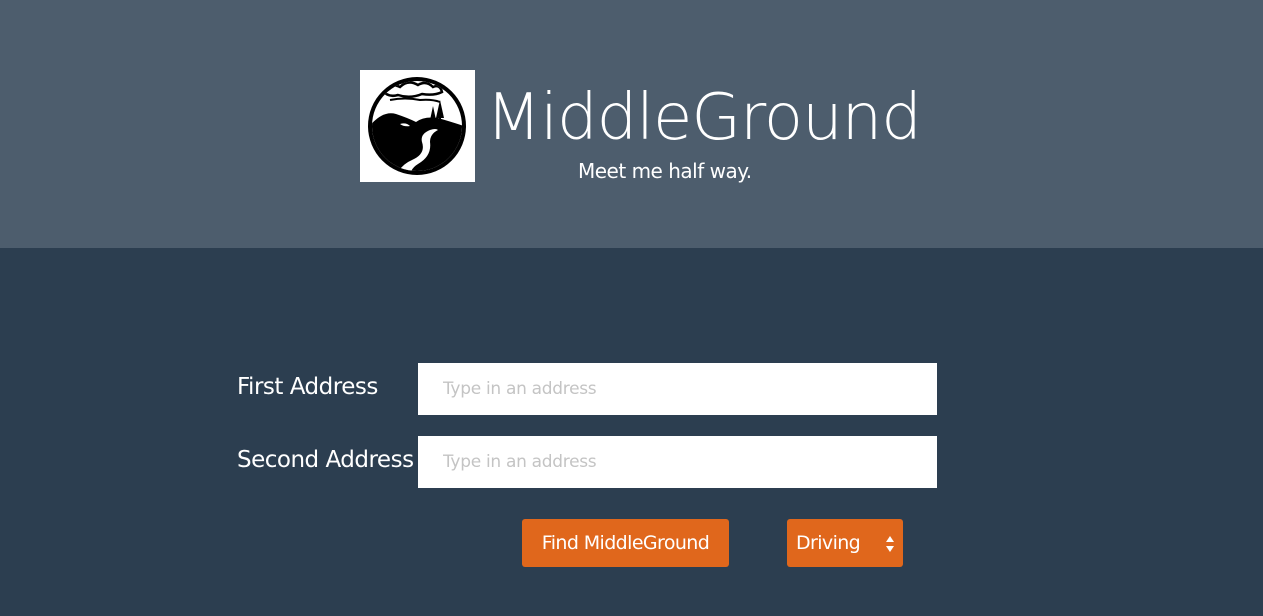 The width and height of the screenshot is (1263, 616). What do you see at coordinates (665, 171) in the screenshot?
I see `tagline: Meet me half way.` at bounding box center [665, 171].